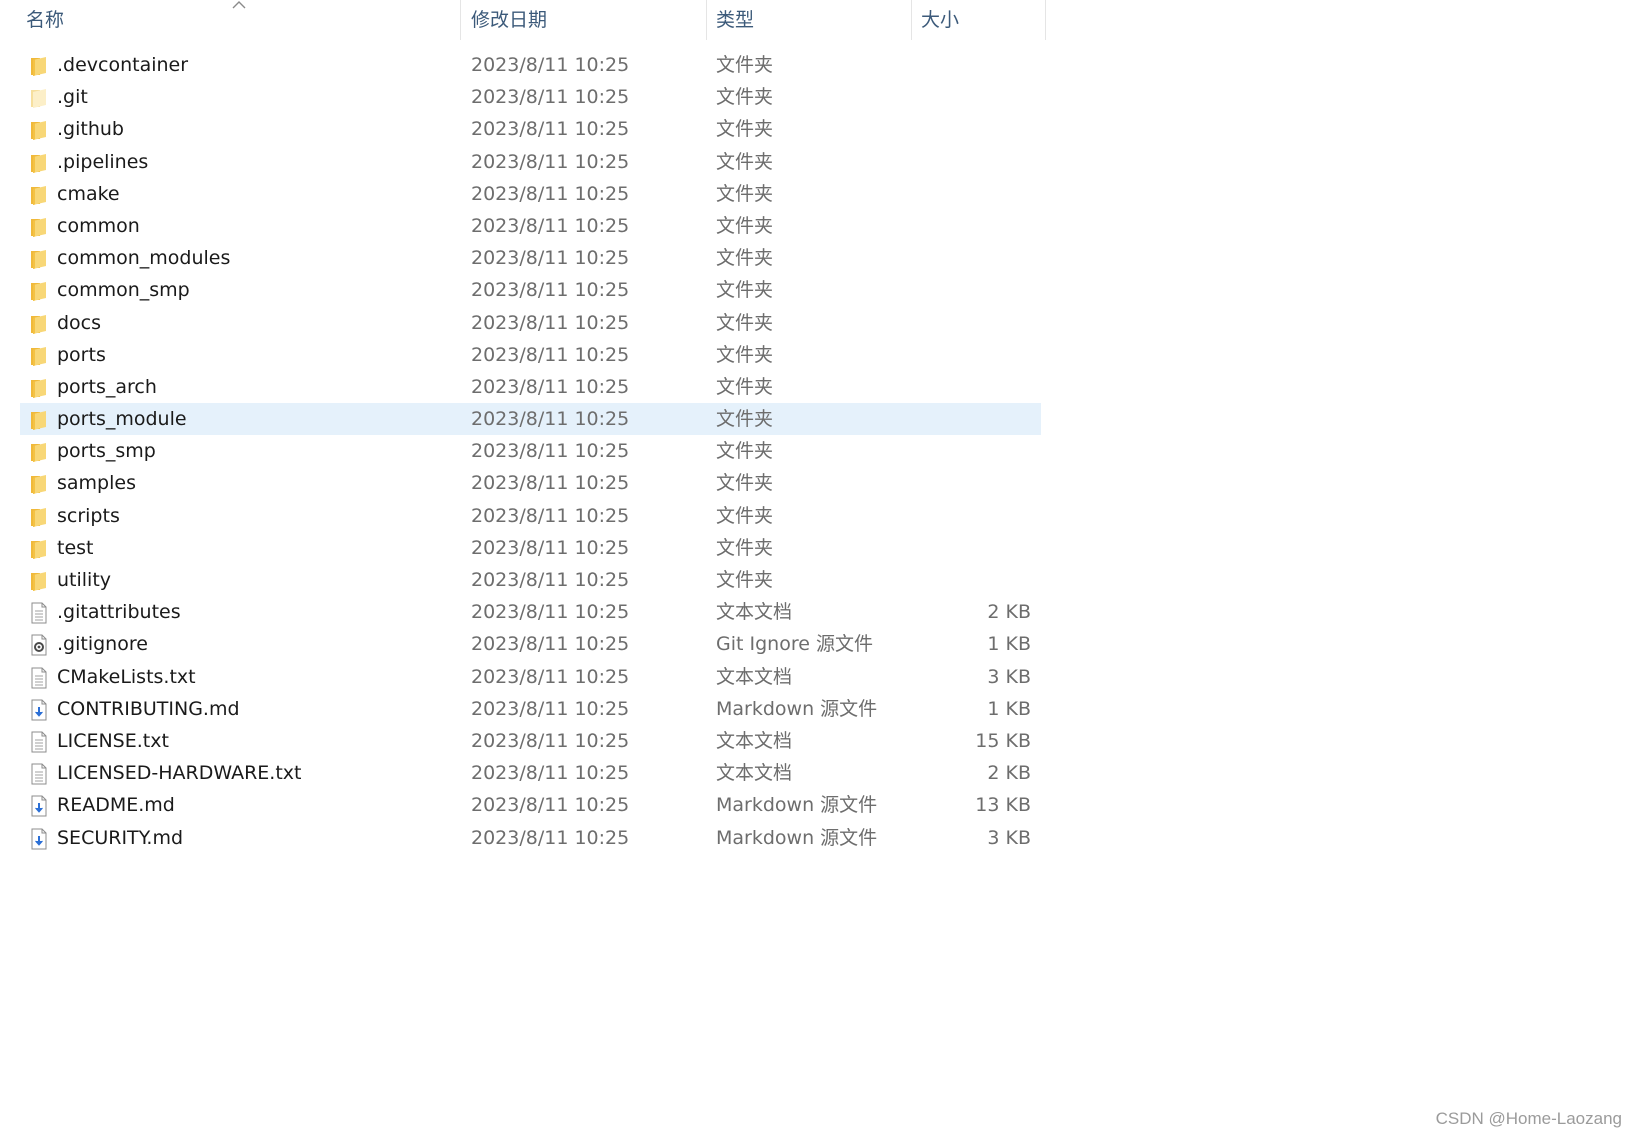  I want to click on file-row: docs 2023/8/11 10:25 文件夹, so click(530, 323).